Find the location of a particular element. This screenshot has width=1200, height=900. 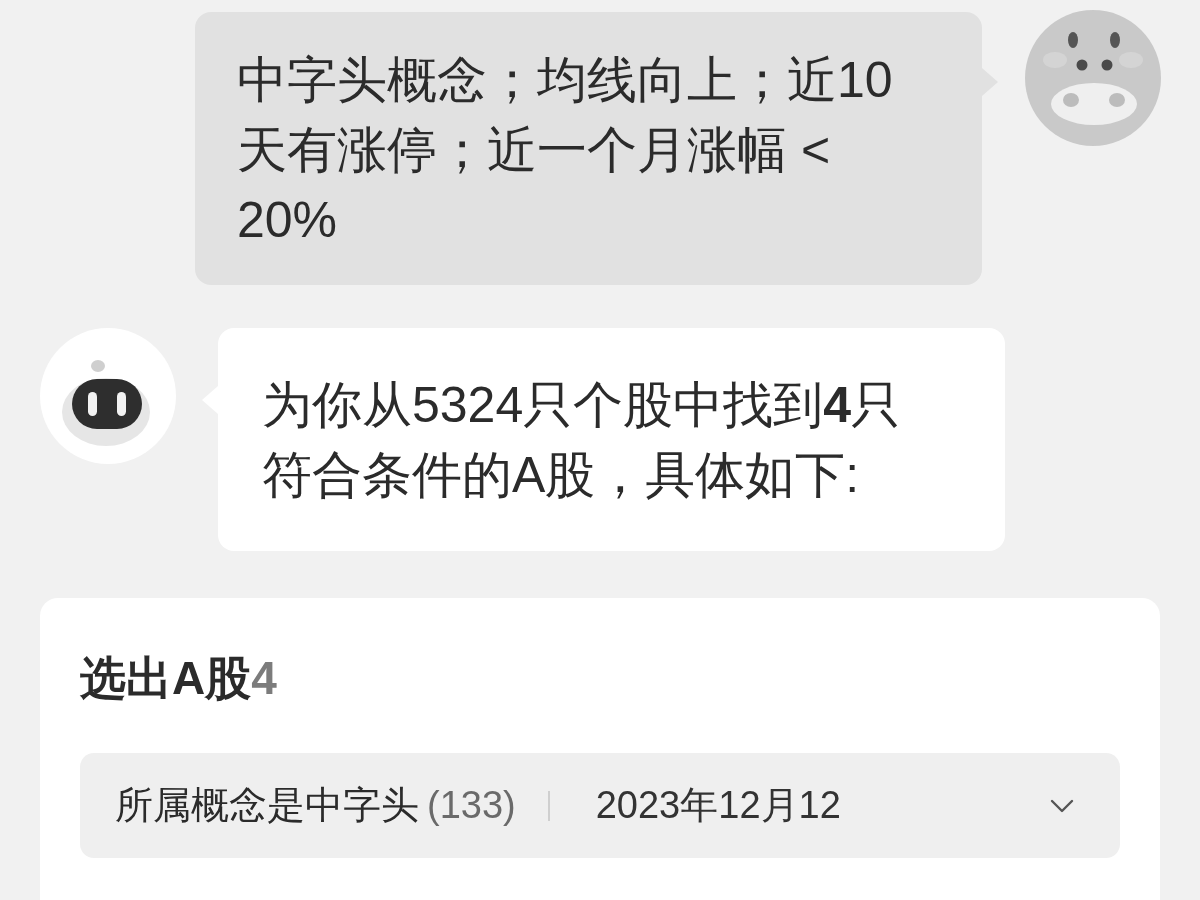

cow-avatar-icon is located at coordinates (1093, 78).